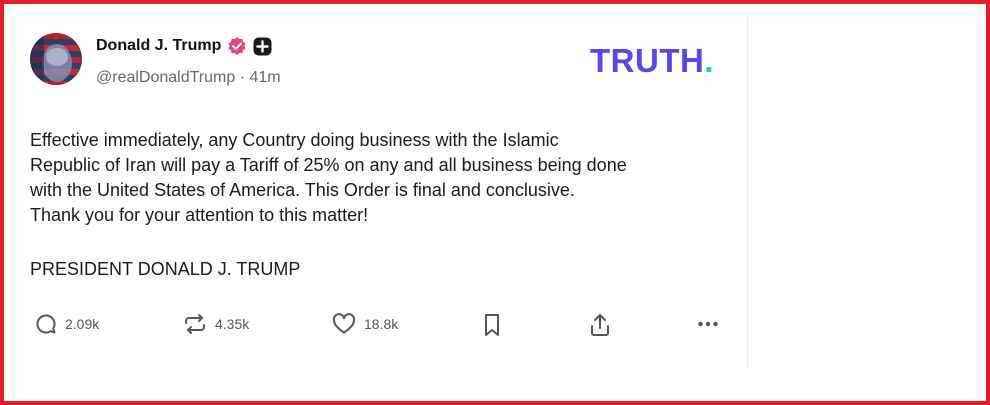 The image size is (990, 405). Describe the element at coordinates (344, 324) in the screenshot. I see `heart-icon` at that location.